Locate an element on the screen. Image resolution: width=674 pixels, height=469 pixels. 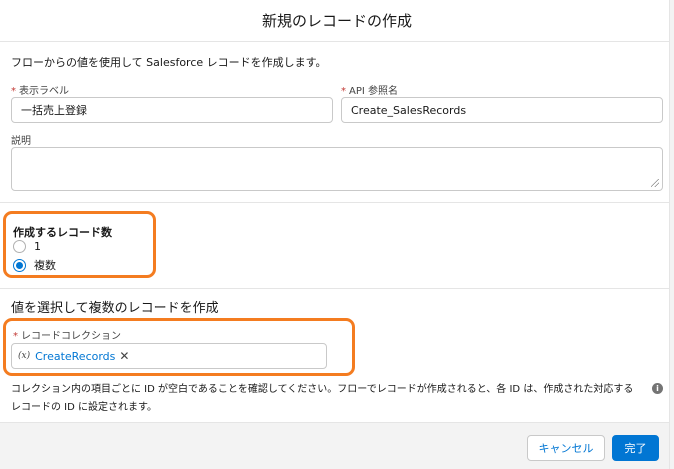
multiple-section-heading: 値を選択して複数のレコードを作成 is located at coordinates (115, 308).